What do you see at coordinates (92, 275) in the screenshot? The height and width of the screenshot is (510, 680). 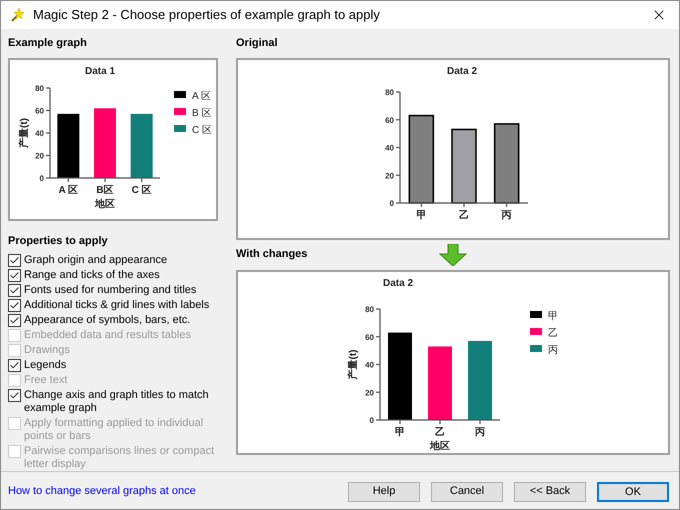 I see `checkbox-label: Range and ticks of the axes` at bounding box center [92, 275].